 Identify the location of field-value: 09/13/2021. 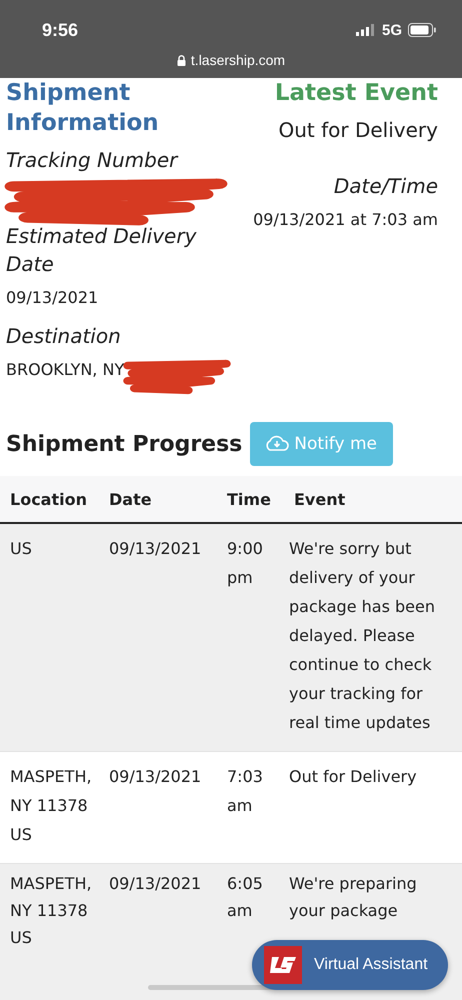
(52, 298).